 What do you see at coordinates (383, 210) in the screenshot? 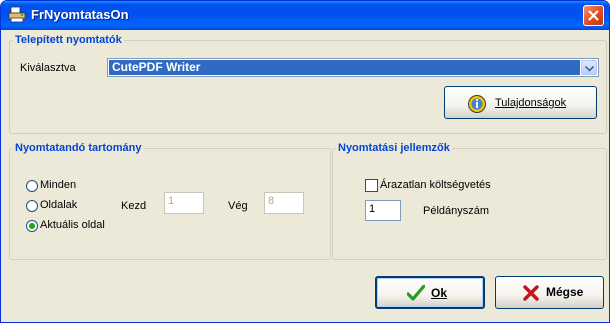
I see `copies-input: 1` at bounding box center [383, 210].